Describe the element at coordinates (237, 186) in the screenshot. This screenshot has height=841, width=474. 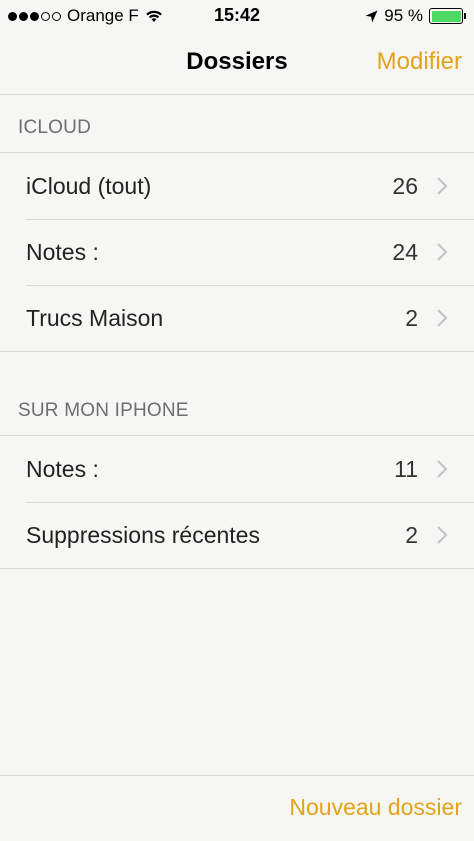
I see `folder-row-icloud-all: iCloud (tout) 26` at that location.